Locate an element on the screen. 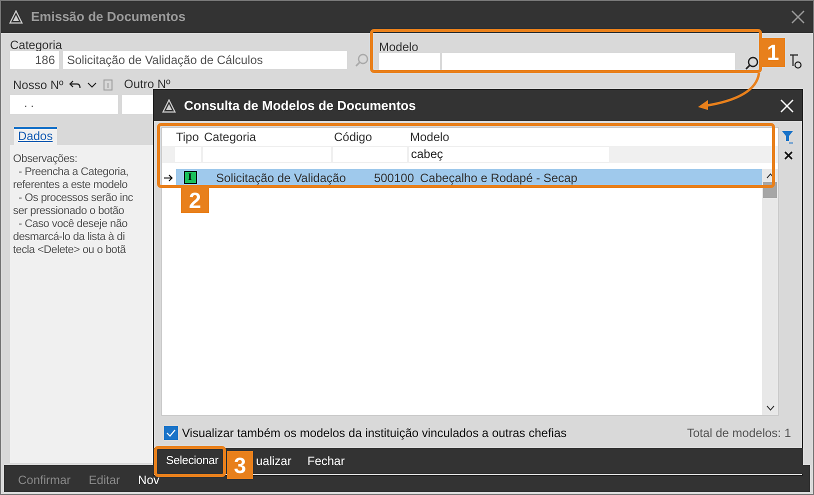 The image size is (814, 495). dialog-button: Selecionar is located at coordinates (192, 461).